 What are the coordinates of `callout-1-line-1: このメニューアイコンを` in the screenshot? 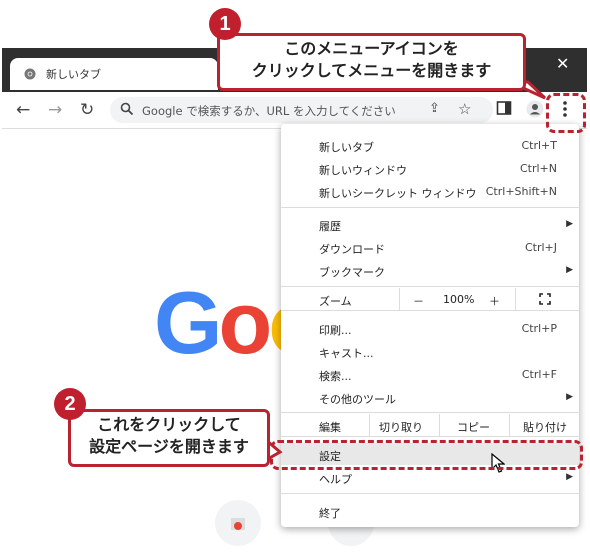 It's located at (371, 48).